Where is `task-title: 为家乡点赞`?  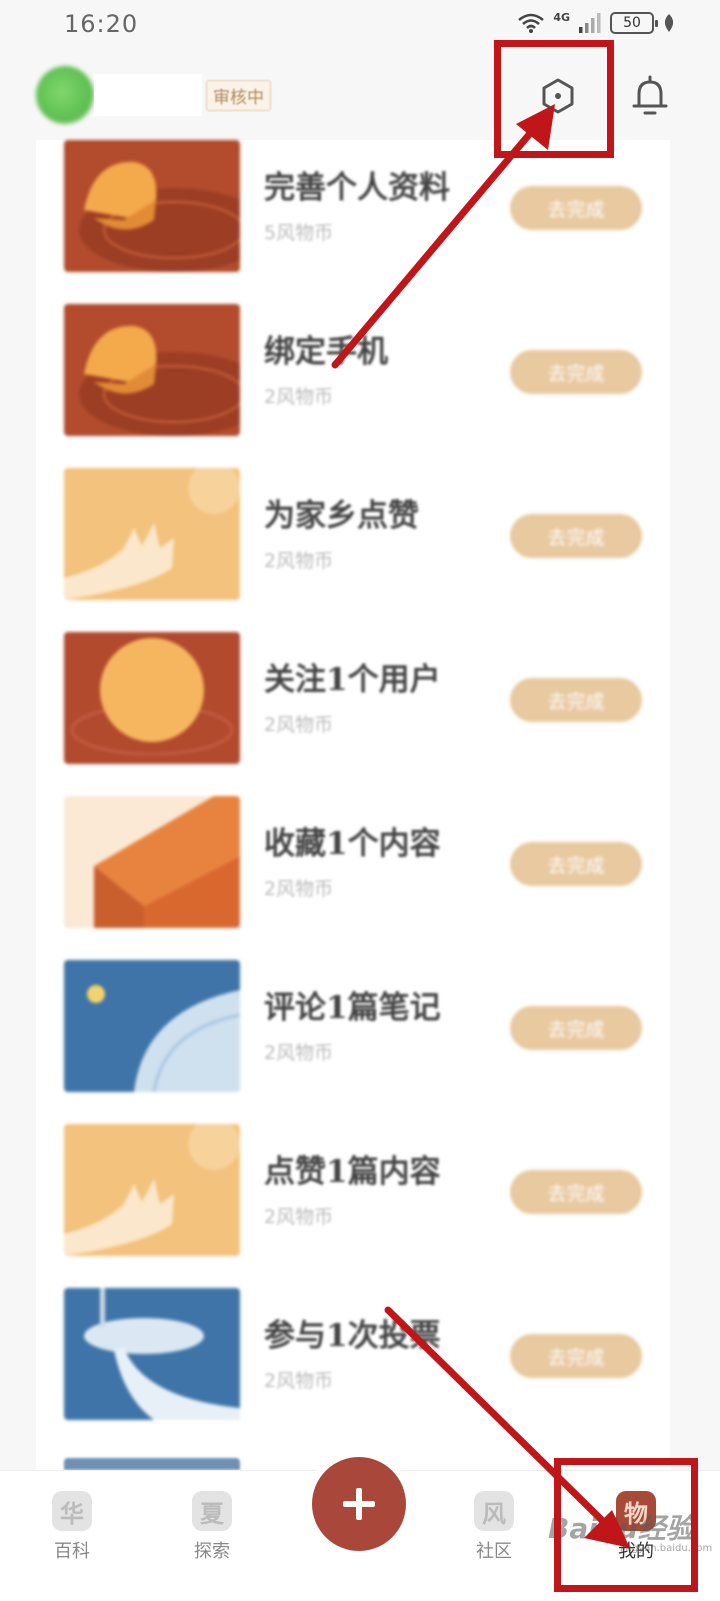 task-title: 为家乡点赞 is located at coordinates (341, 516).